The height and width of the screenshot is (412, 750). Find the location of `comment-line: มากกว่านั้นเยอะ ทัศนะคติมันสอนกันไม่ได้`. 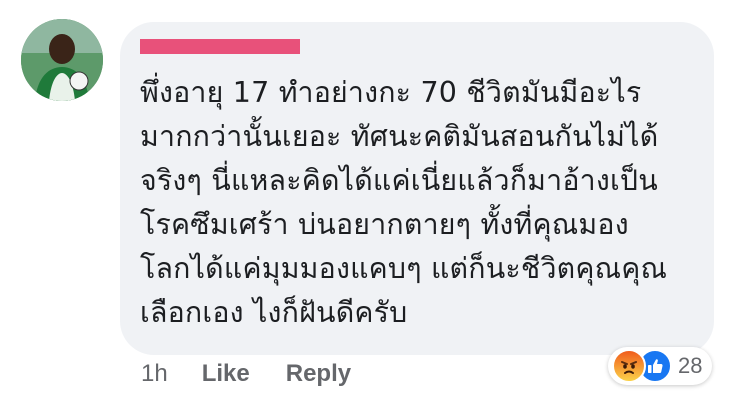

comment-line: มากกว่านั้นเยอะ ทัศนะคติมันสอนกันไม่ได้ is located at coordinates (399, 136).